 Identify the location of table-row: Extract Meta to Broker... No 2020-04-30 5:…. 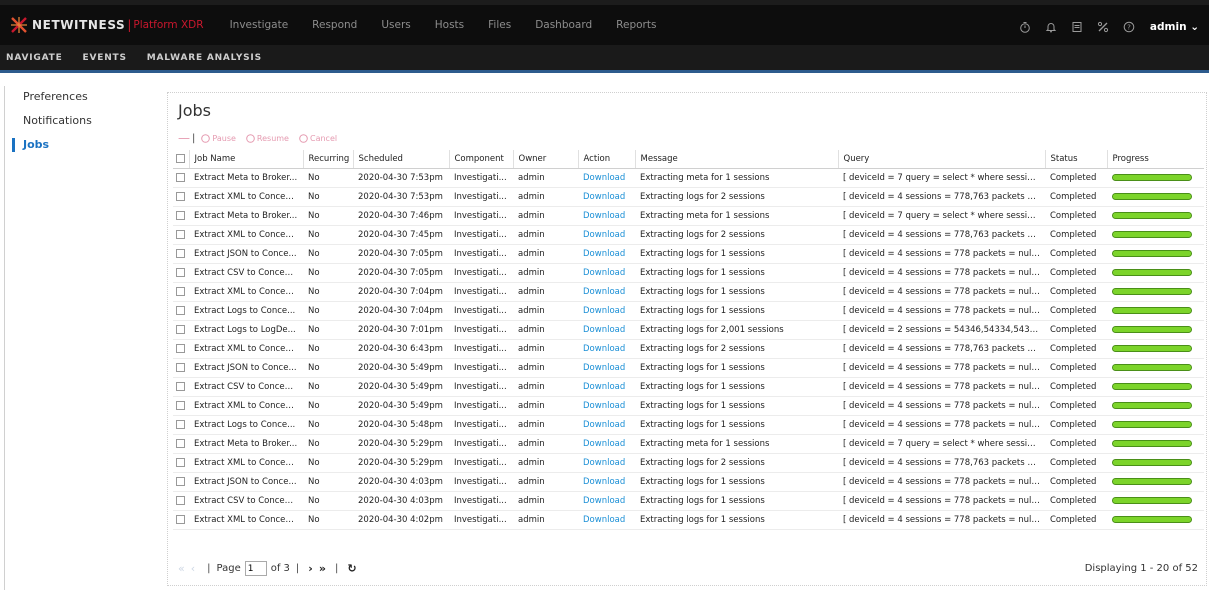
(688, 444).